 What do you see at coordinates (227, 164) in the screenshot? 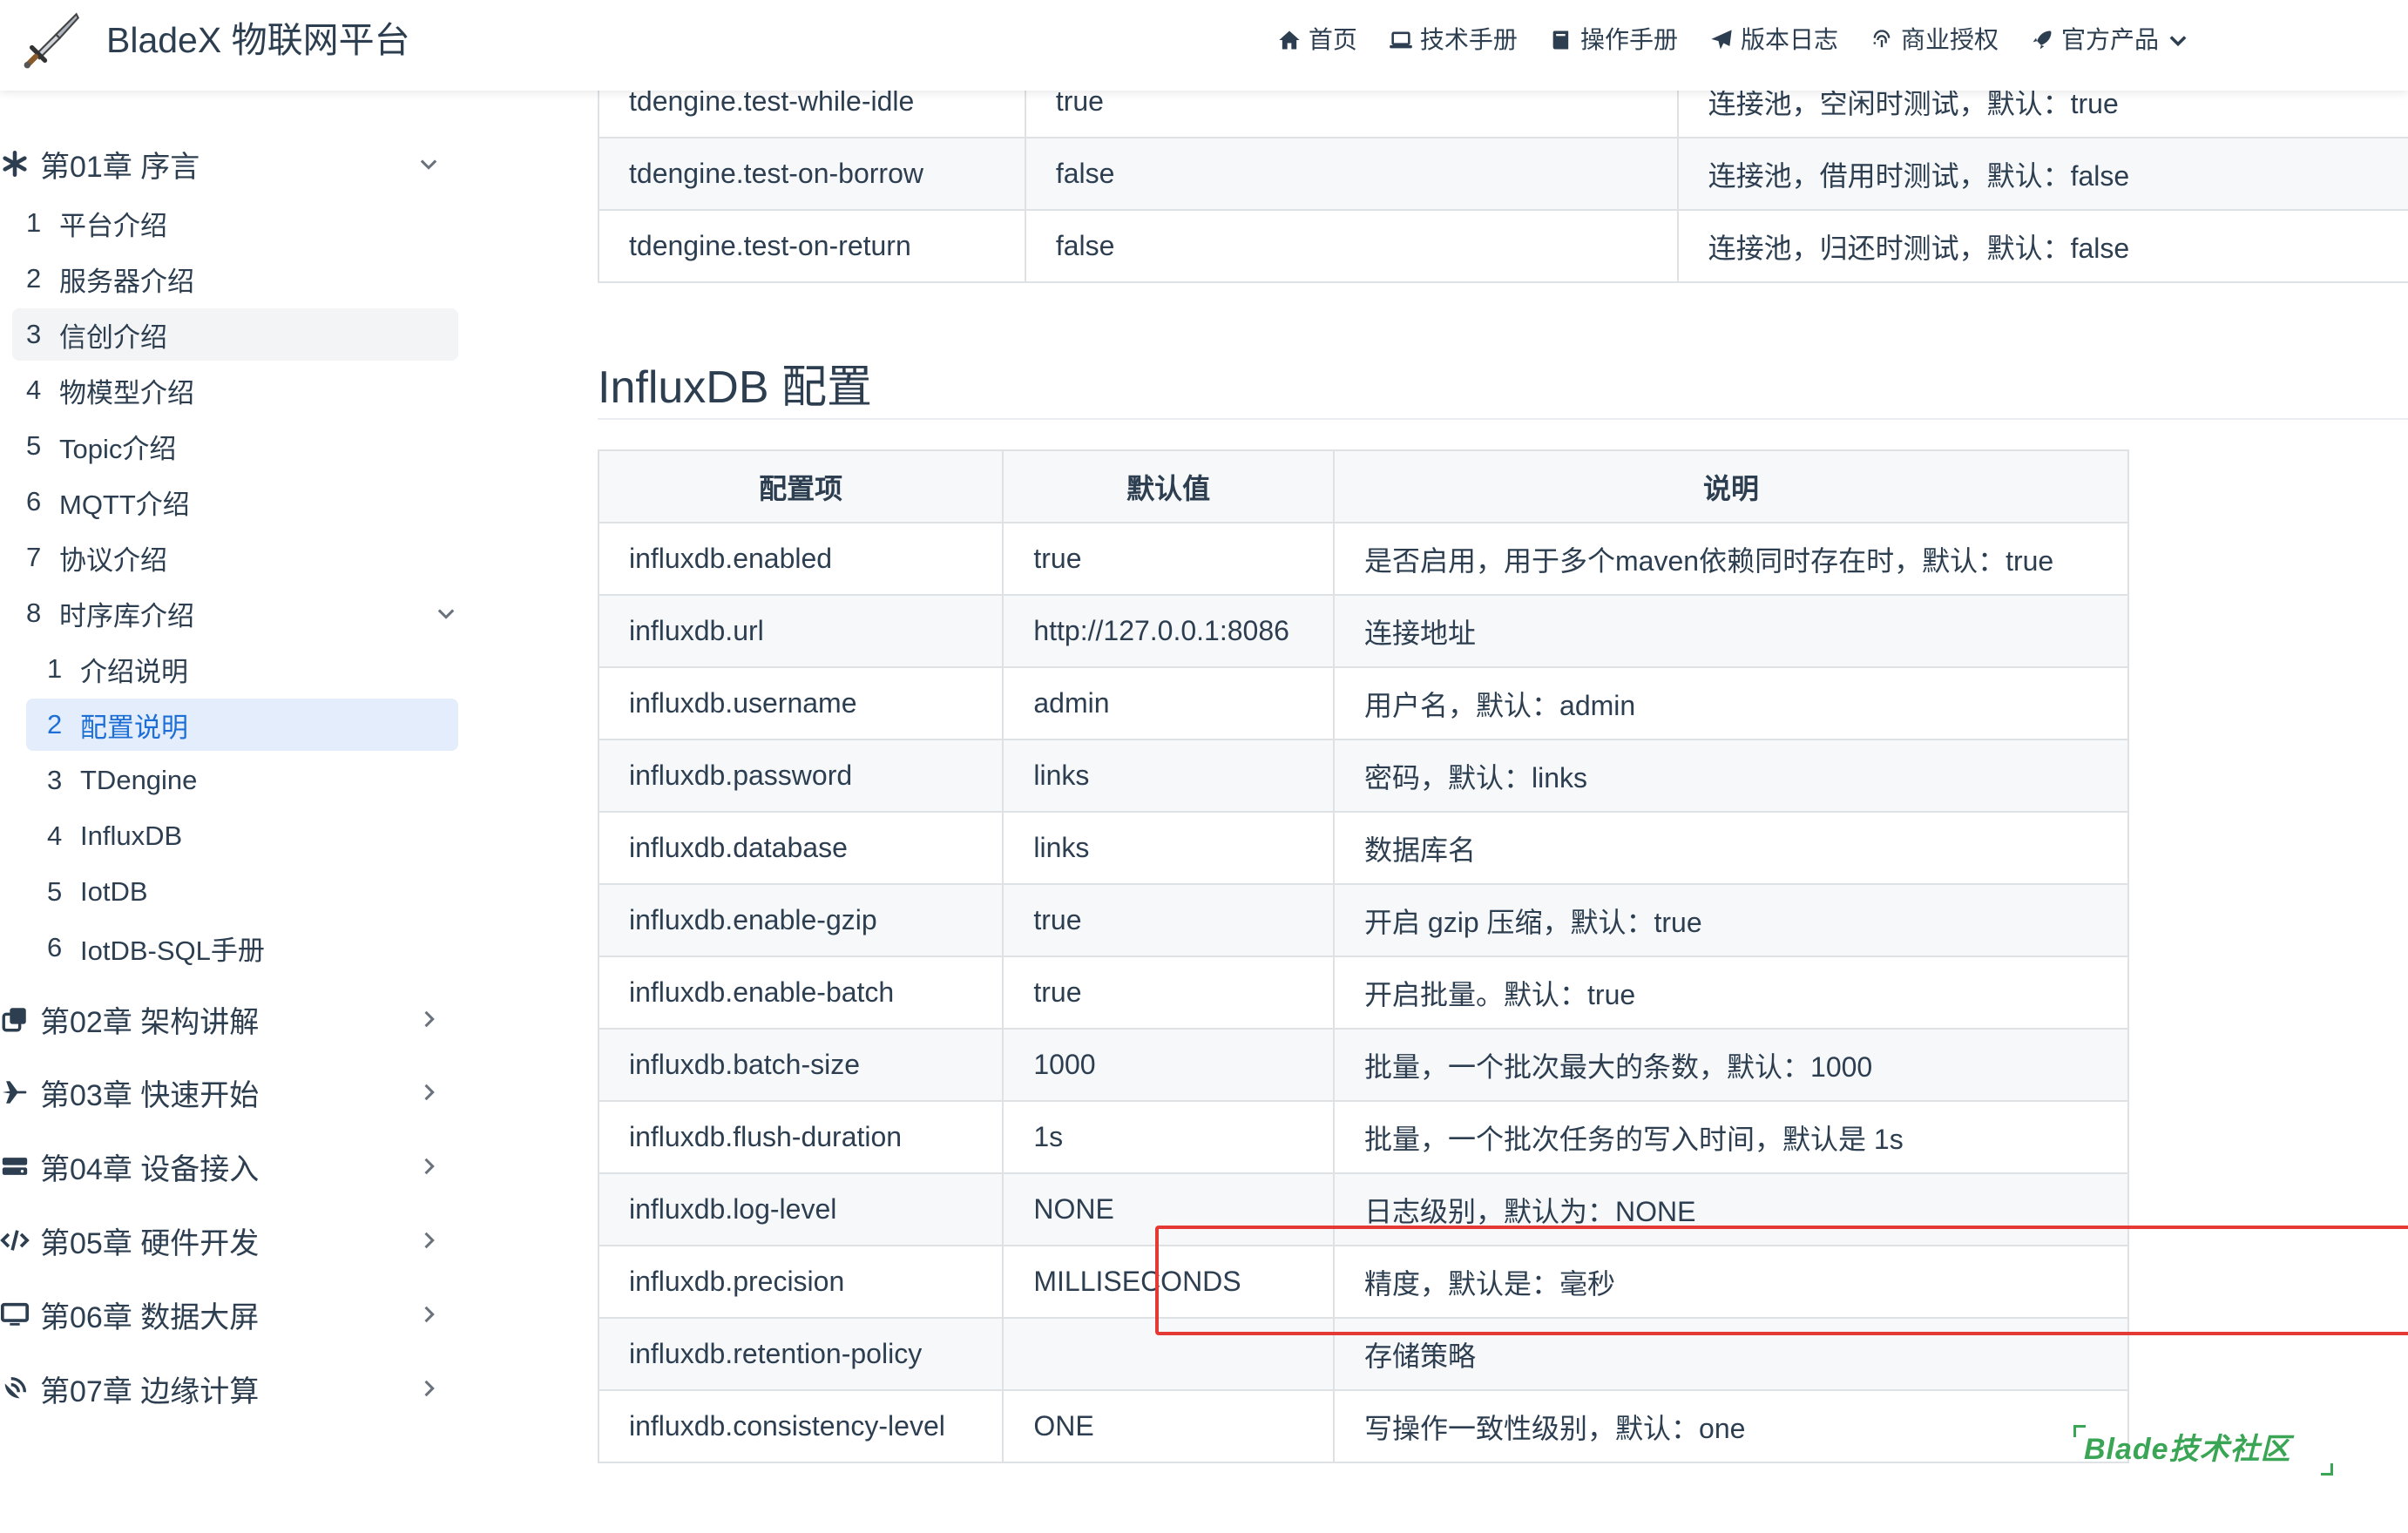
I see `sidebar-chapter-01: 第01章 序言` at bounding box center [227, 164].